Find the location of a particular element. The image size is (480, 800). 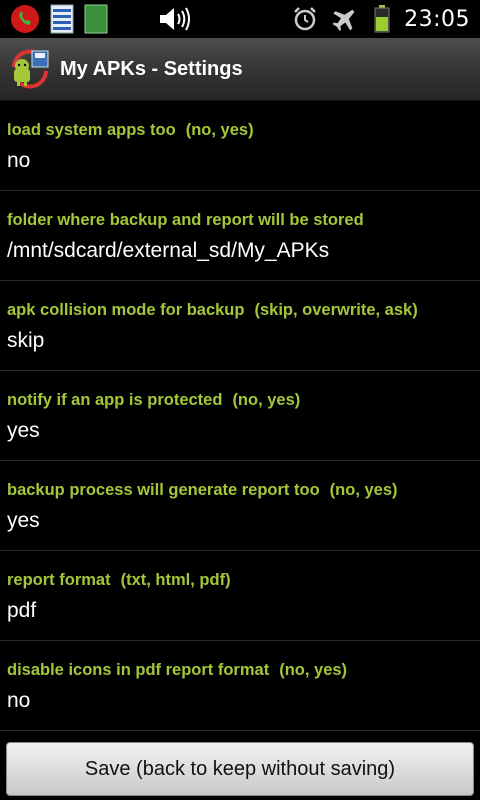

volume-icon is located at coordinates (175, 19).